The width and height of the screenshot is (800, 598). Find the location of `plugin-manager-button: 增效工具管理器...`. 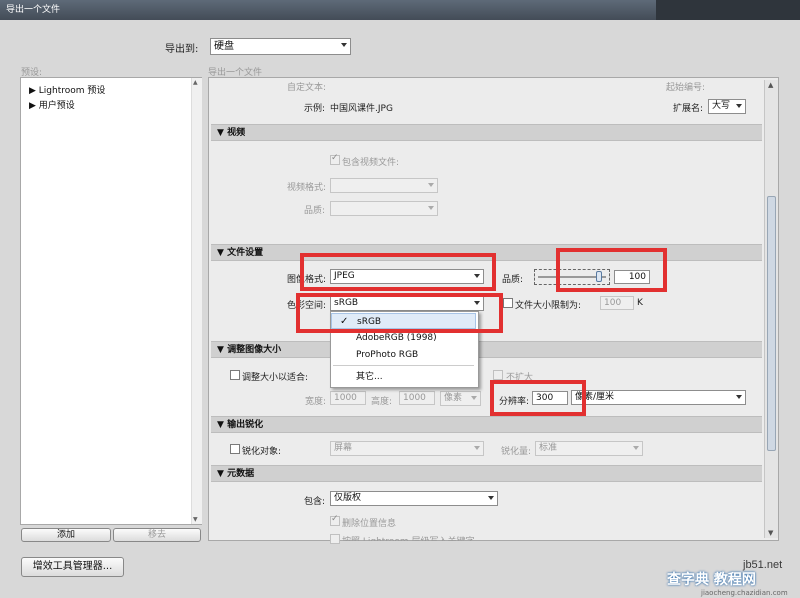

plugin-manager-button: 增效工具管理器... is located at coordinates (72, 567).